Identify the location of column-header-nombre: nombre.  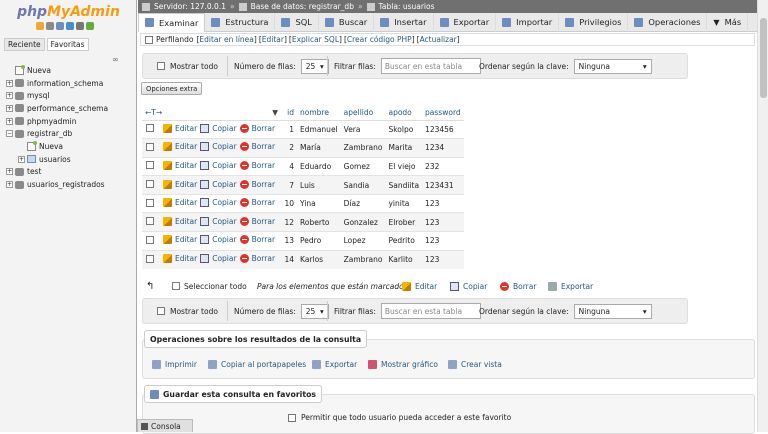
(319, 113).